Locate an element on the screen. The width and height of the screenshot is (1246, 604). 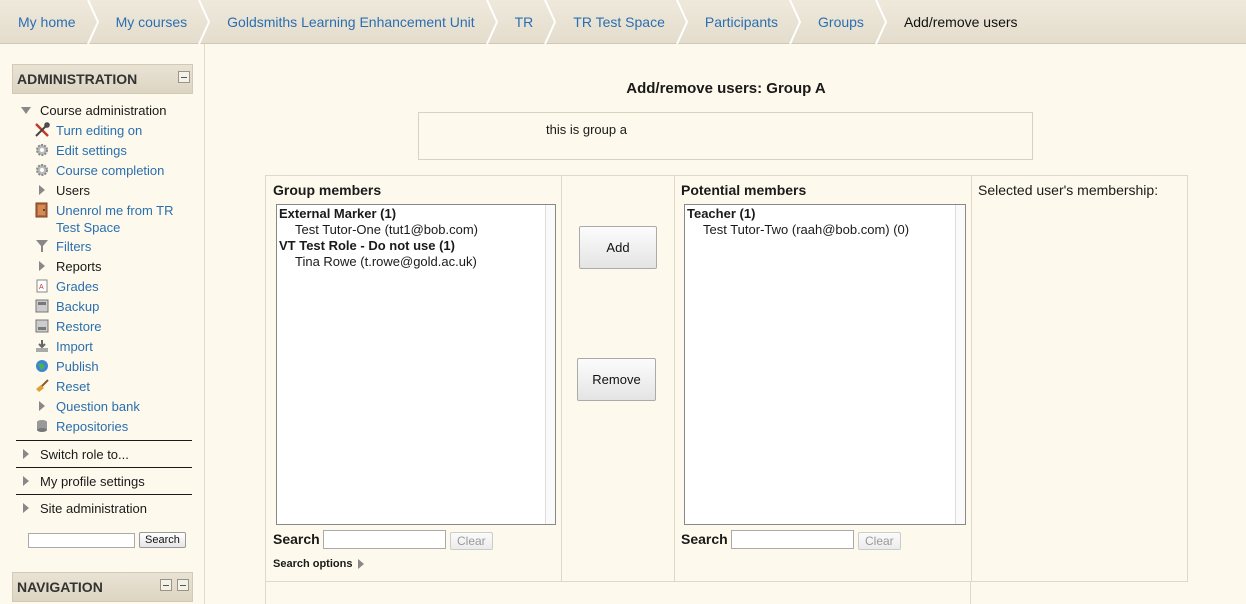
svg-text: A is located at coordinates (41, 287).